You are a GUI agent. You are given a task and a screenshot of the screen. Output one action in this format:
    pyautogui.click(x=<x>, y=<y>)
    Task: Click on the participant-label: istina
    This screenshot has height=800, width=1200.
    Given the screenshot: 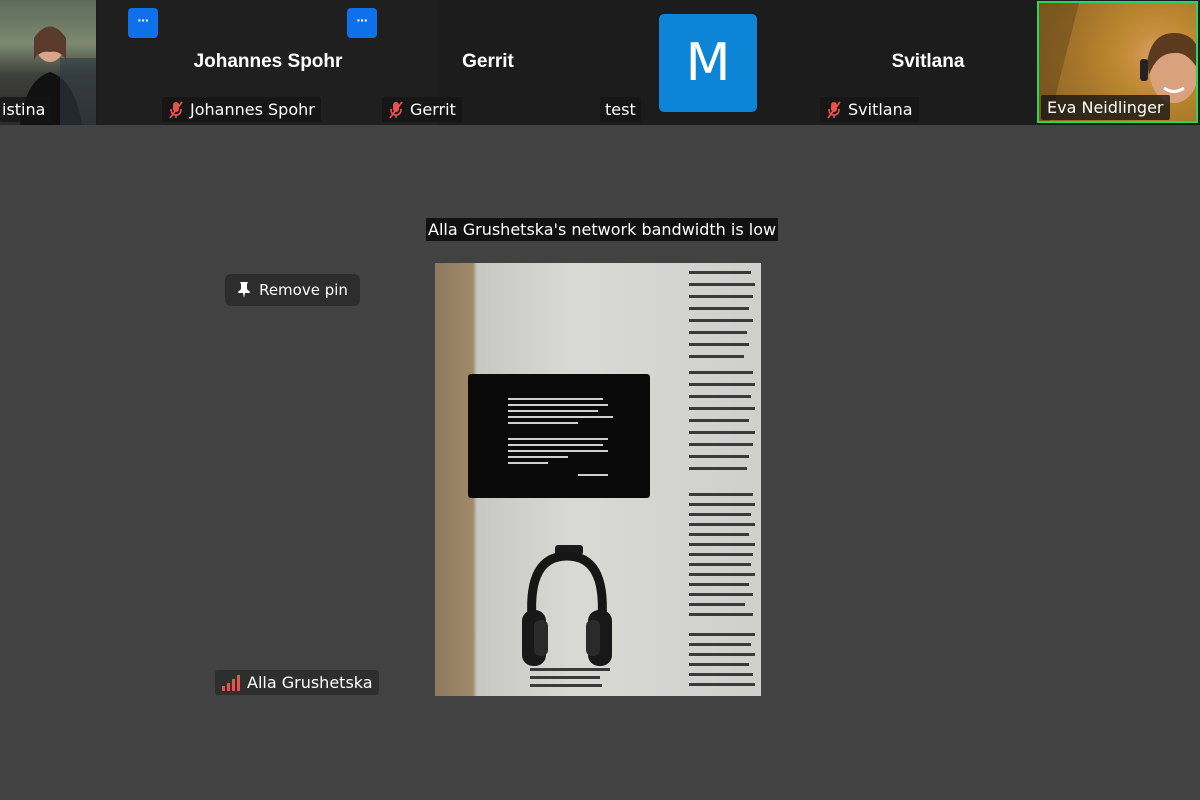 What is the action you would take?
    pyautogui.click(x=26, y=109)
    